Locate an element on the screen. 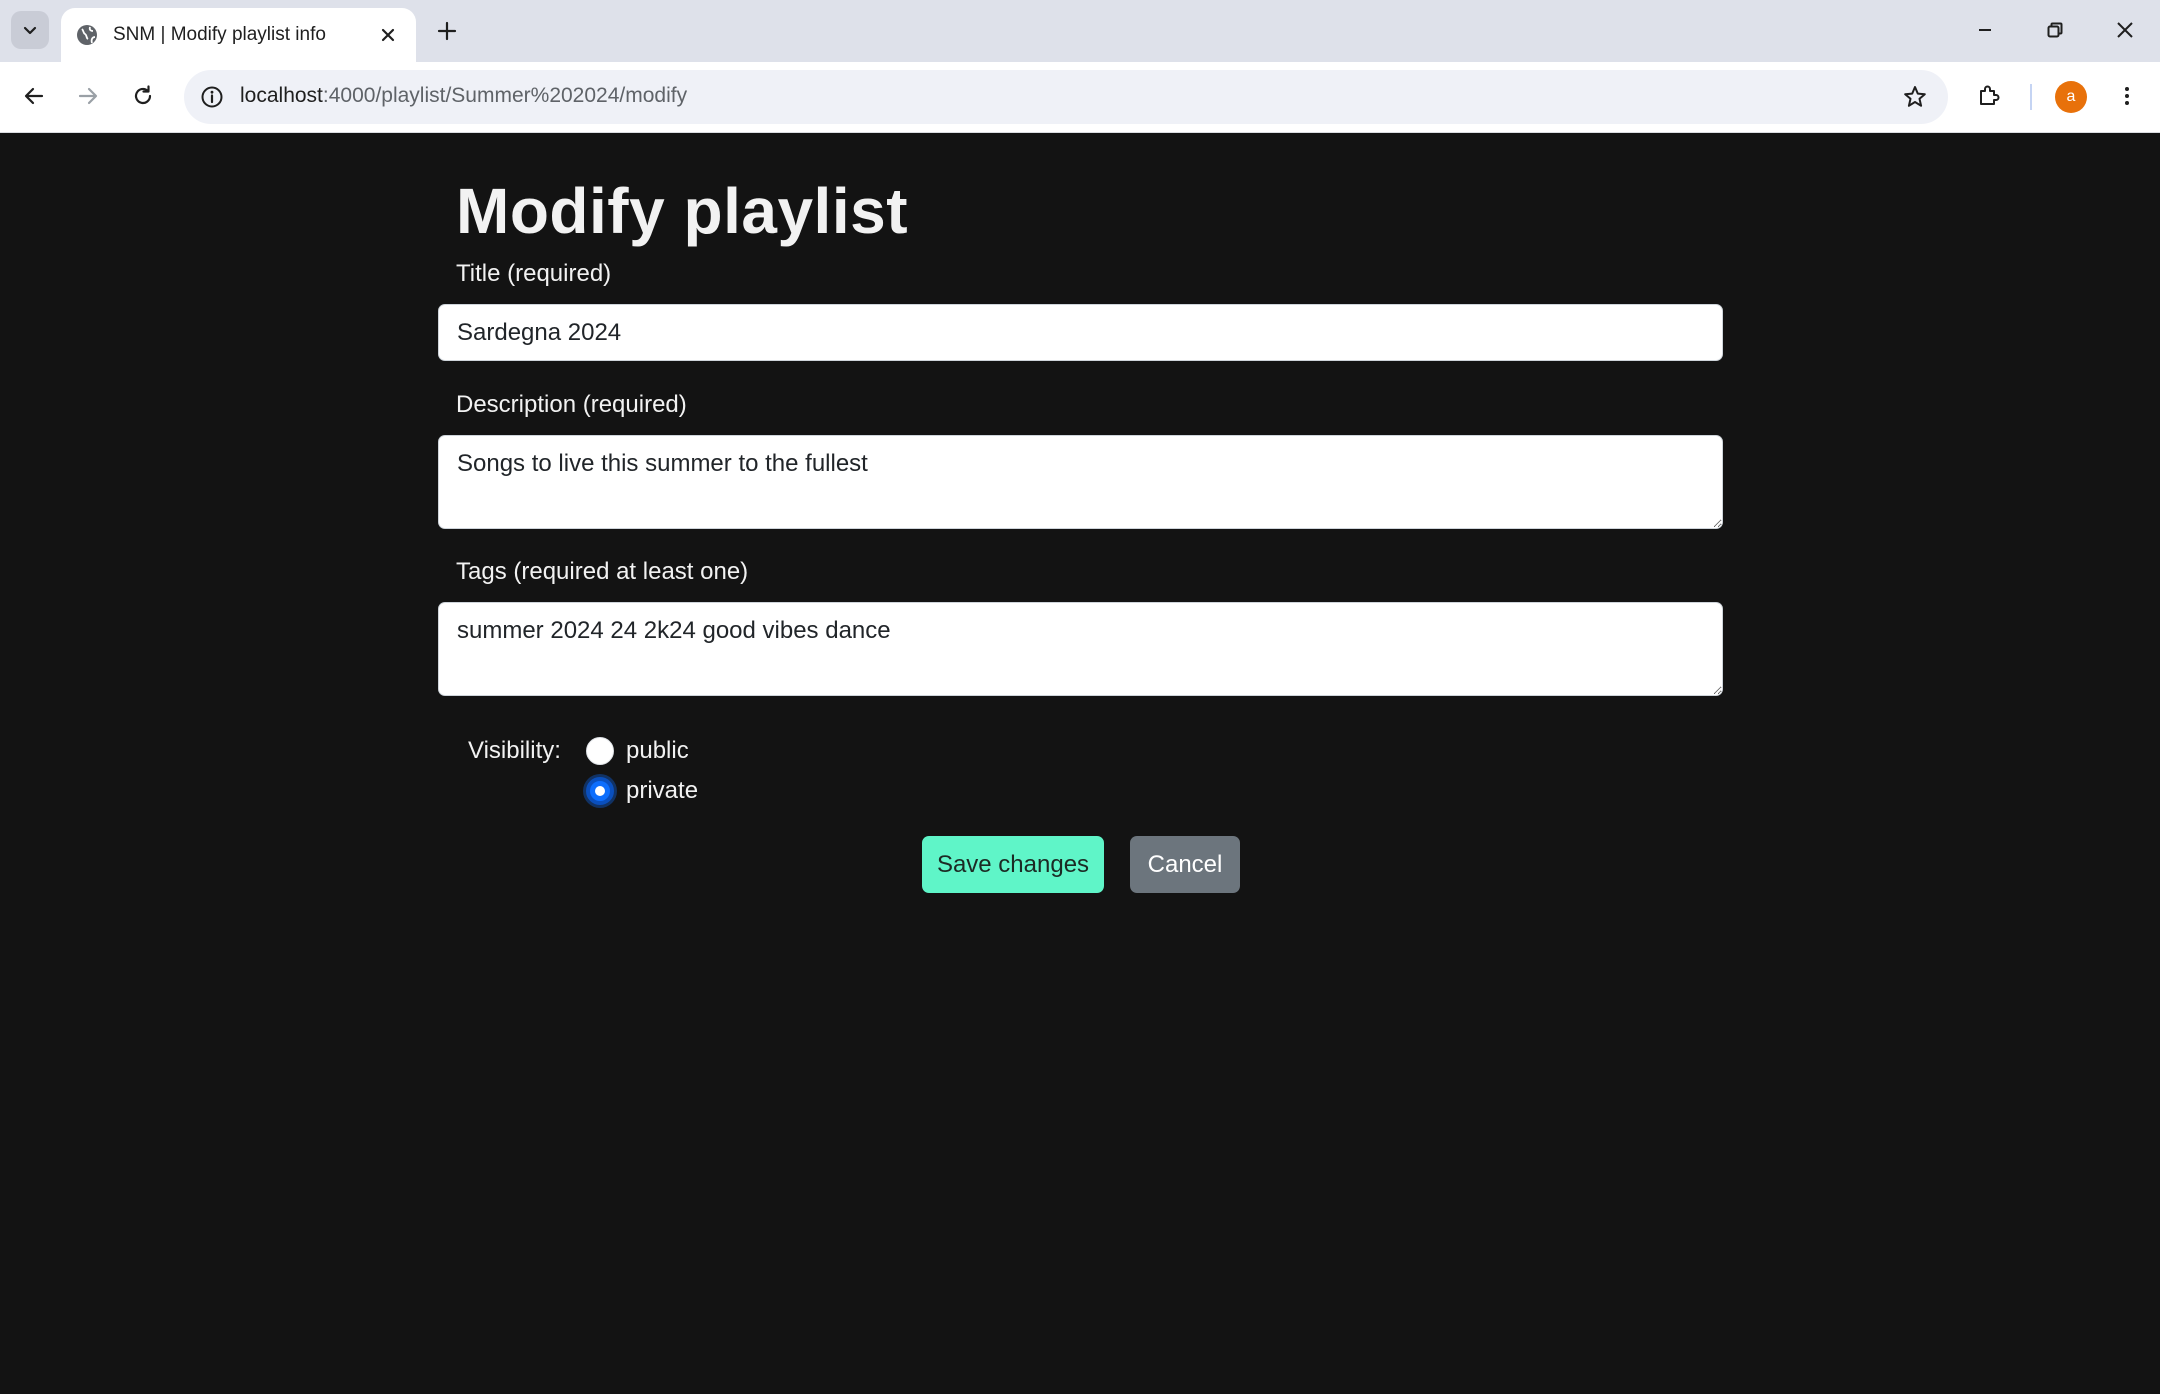 The image size is (2160, 1394). profile-avatar: a is located at coordinates (2071, 97).